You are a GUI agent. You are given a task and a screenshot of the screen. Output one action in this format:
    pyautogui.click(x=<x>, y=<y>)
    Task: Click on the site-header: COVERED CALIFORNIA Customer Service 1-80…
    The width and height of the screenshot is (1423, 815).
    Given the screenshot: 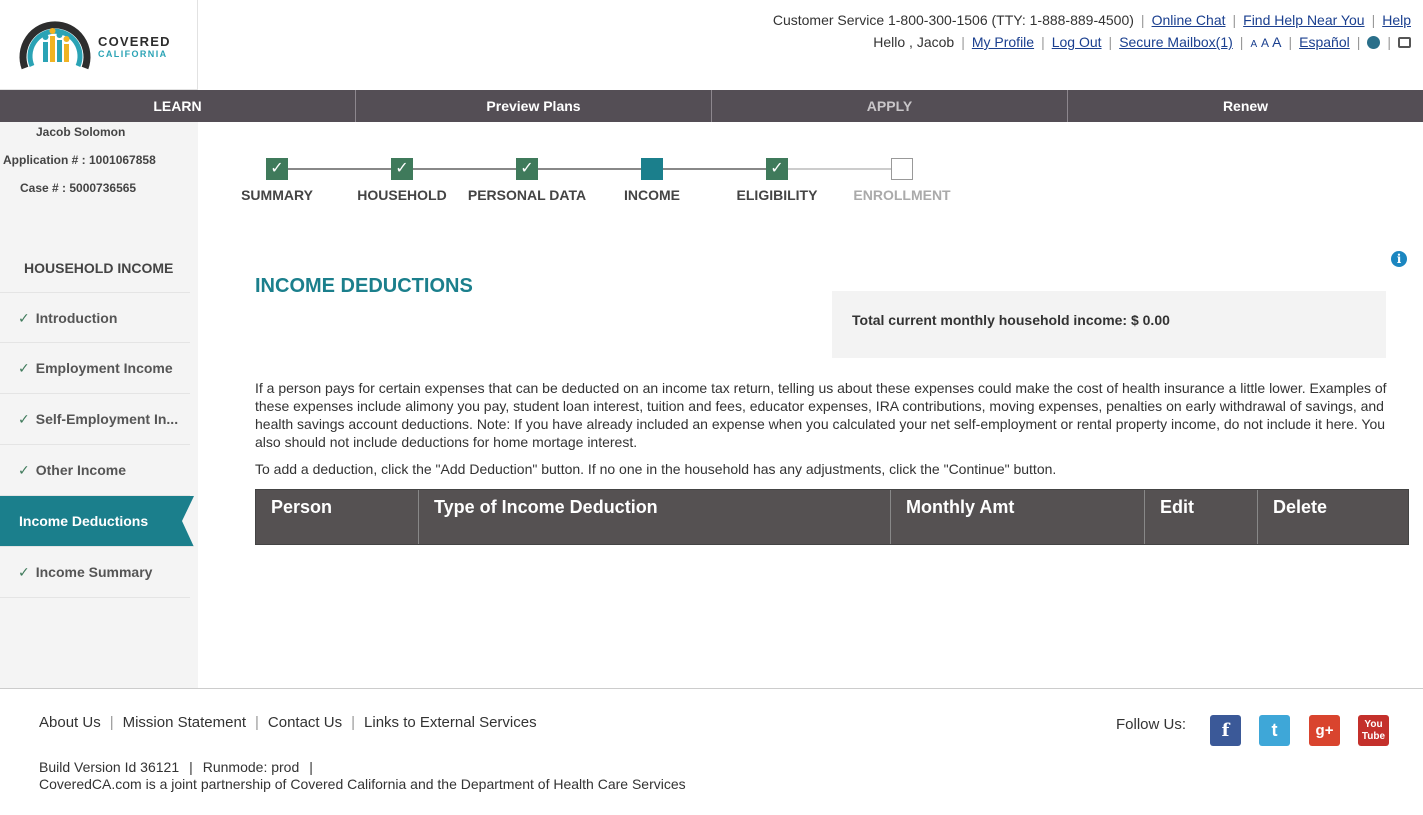 What is the action you would take?
    pyautogui.click(x=711, y=45)
    